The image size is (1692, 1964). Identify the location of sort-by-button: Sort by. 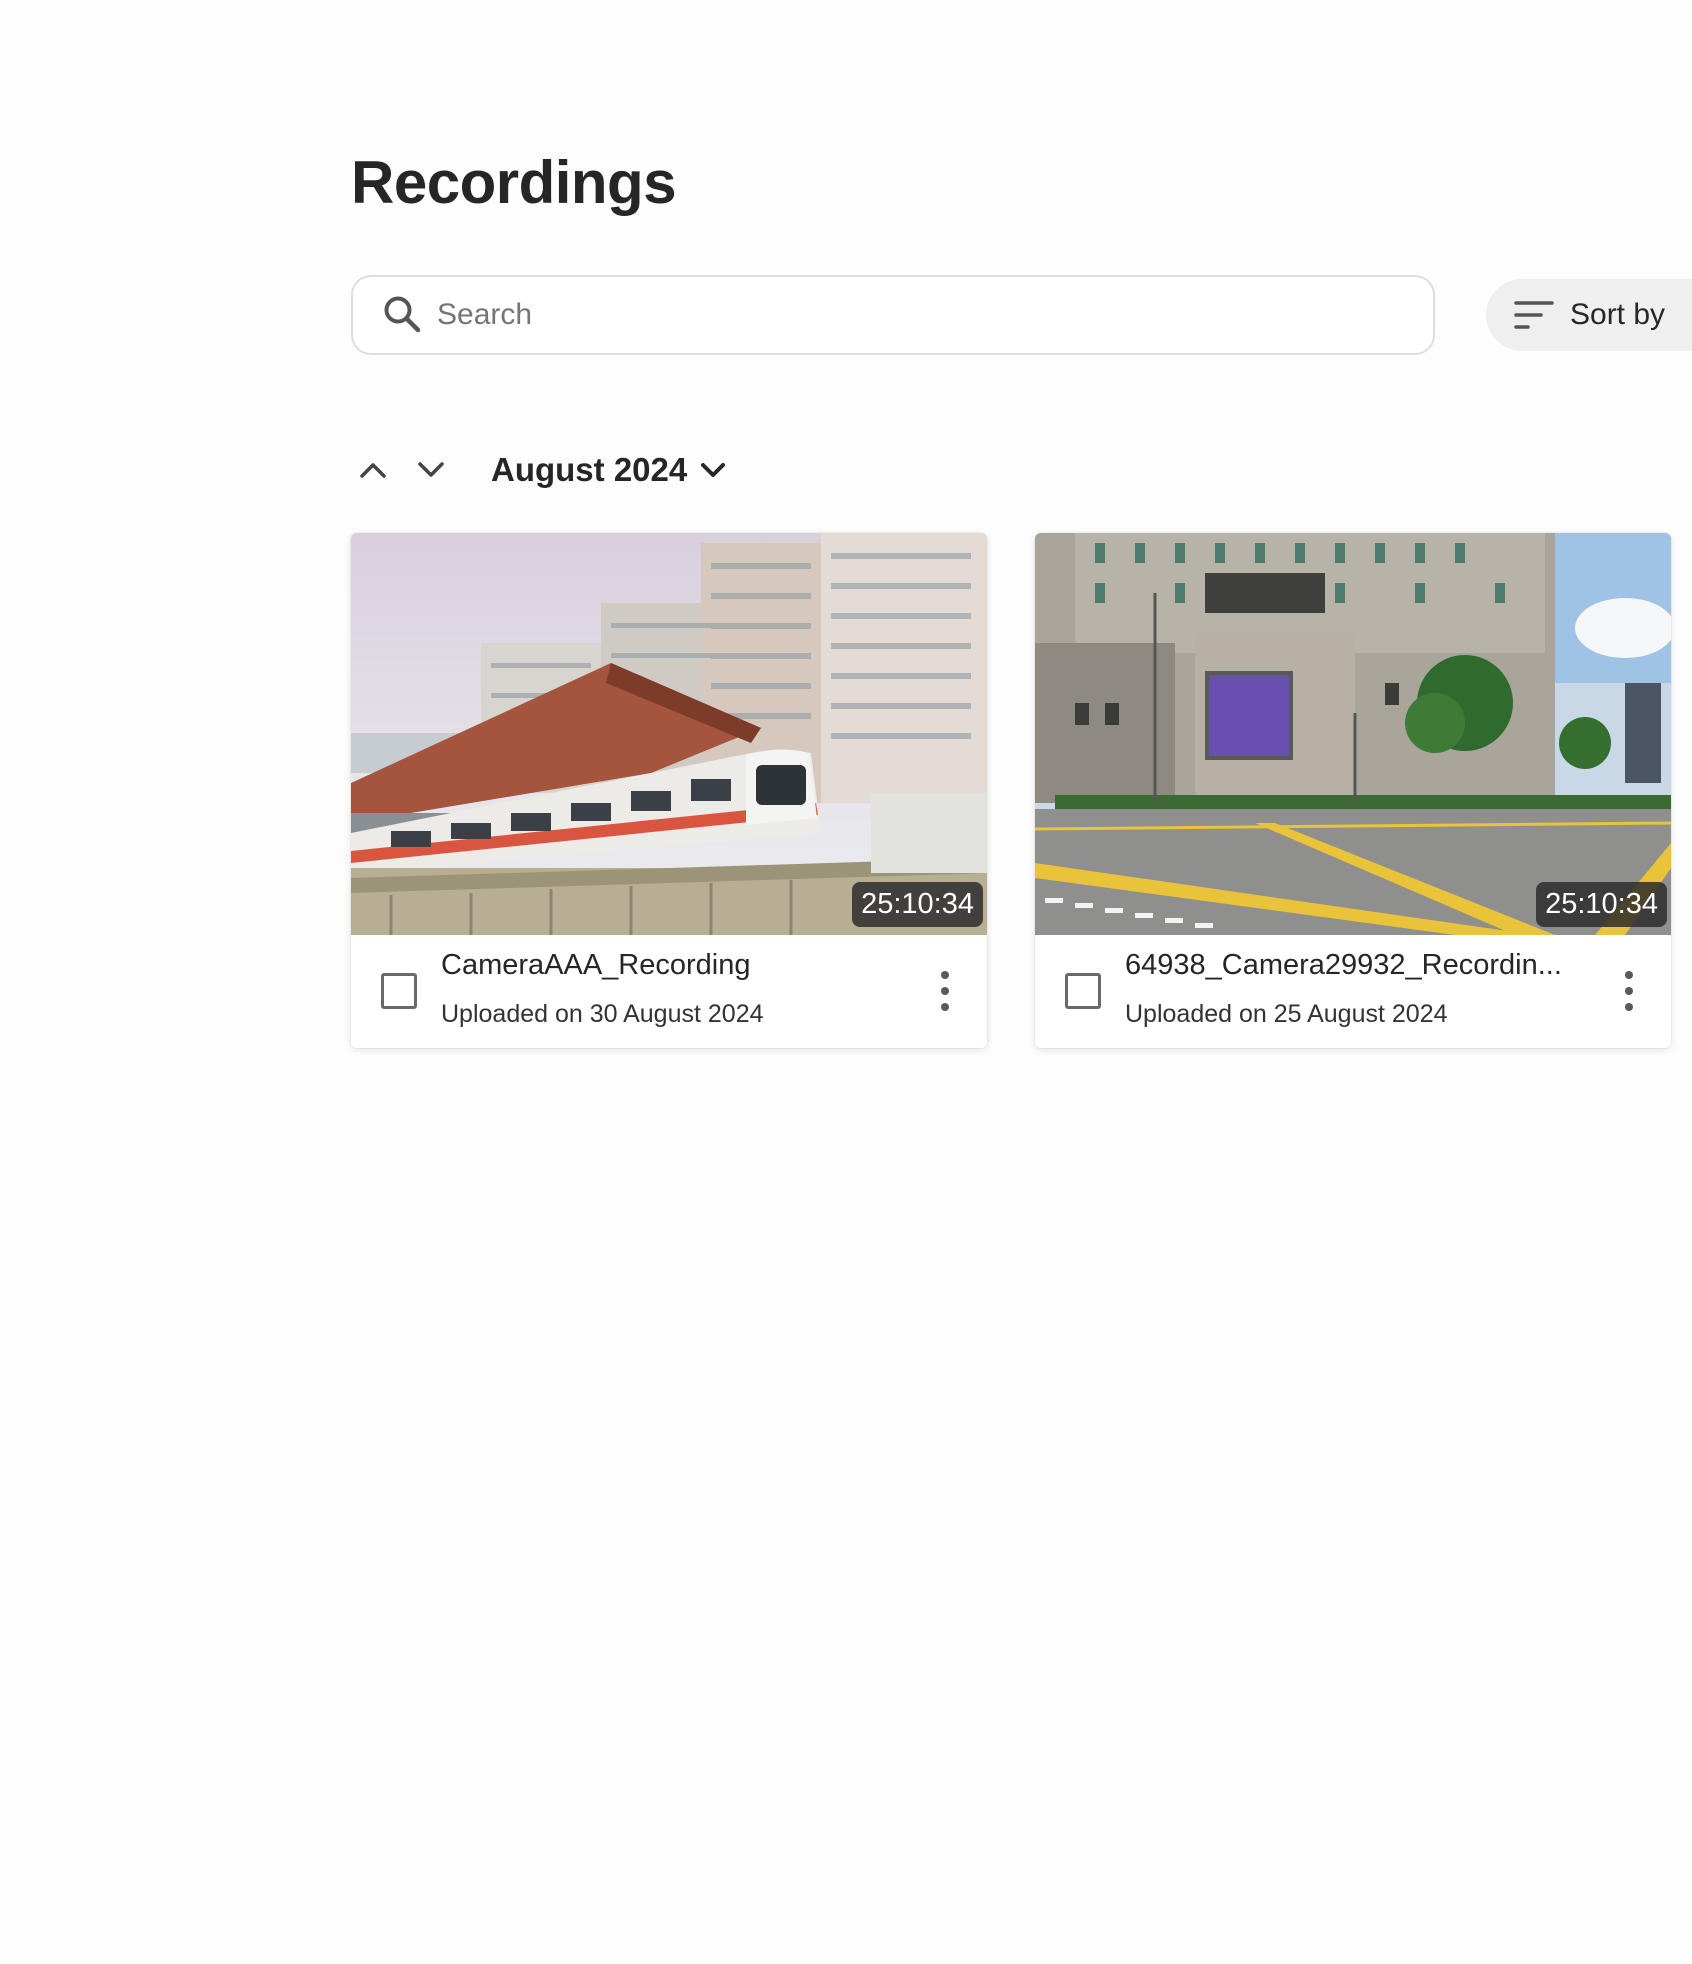
(1589, 315).